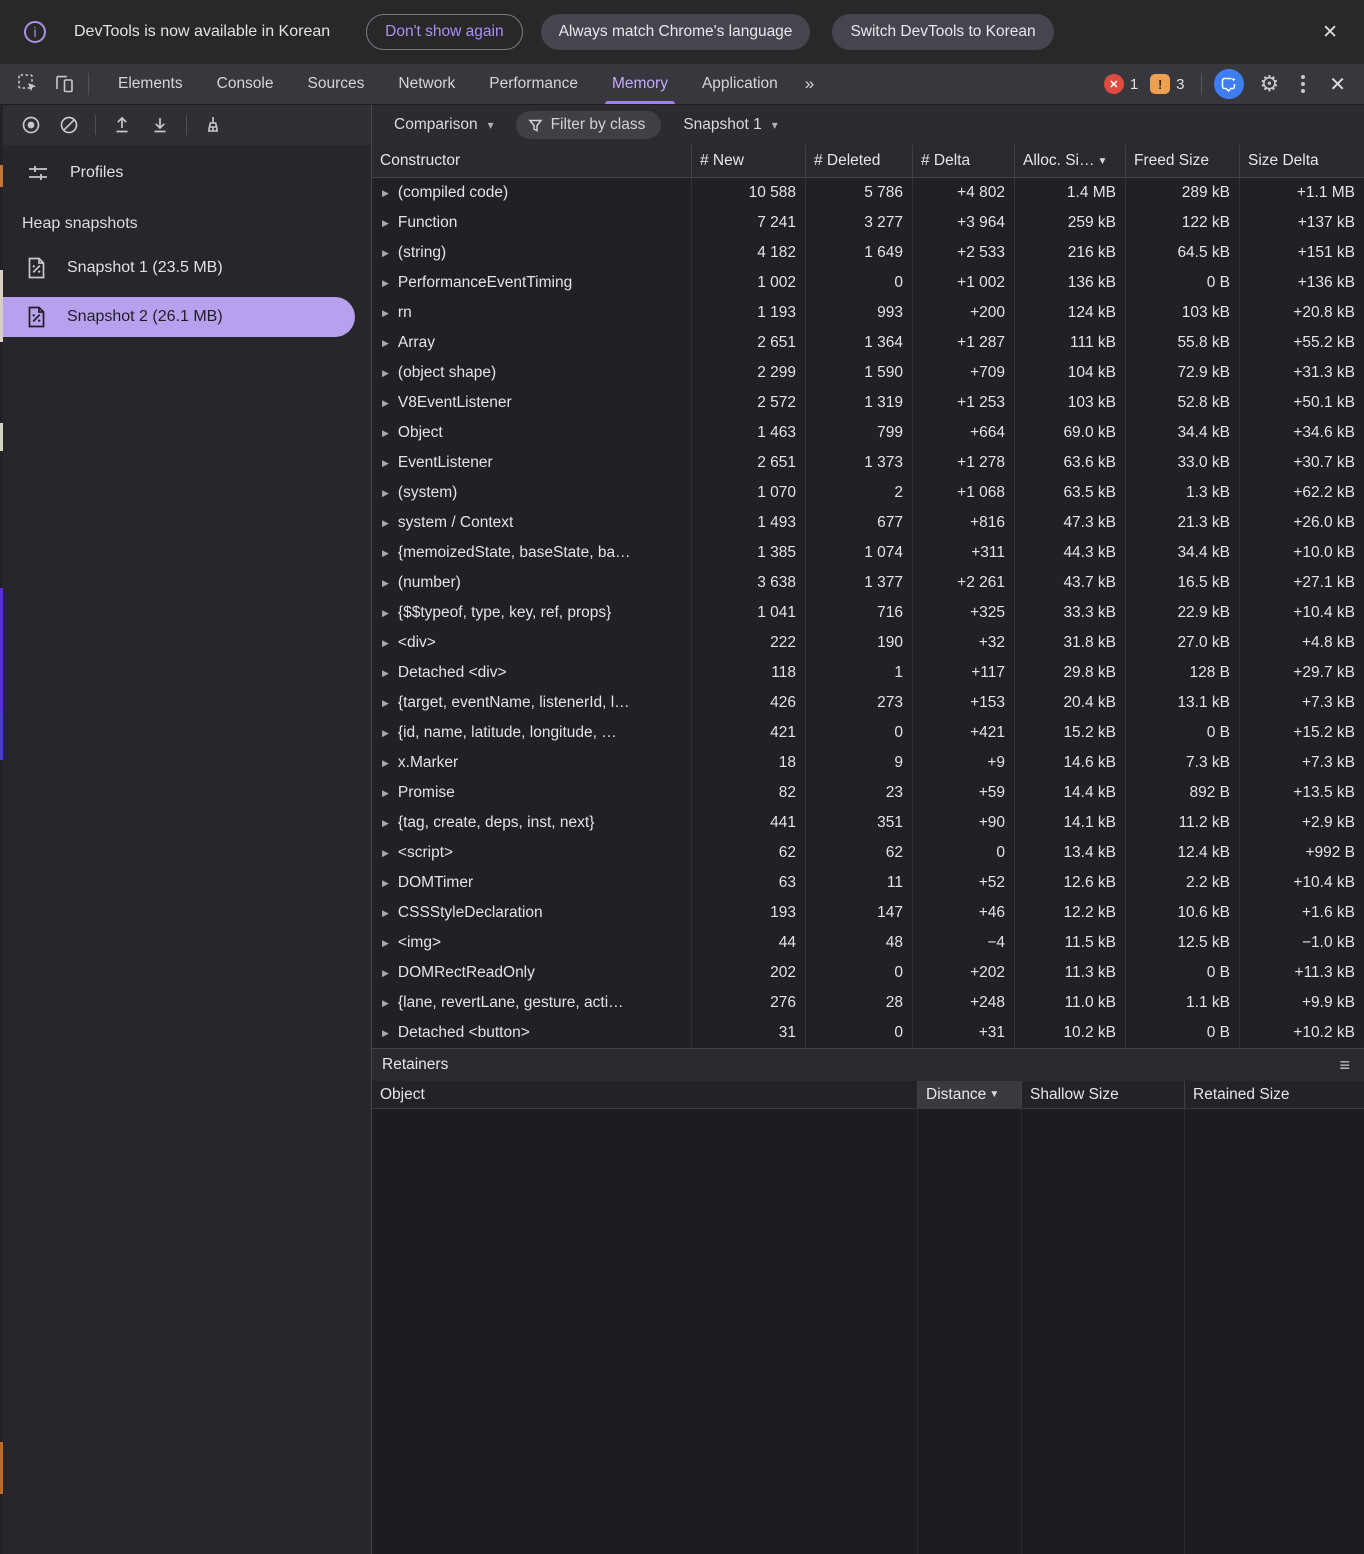 The height and width of the screenshot is (1554, 1364). Describe the element at coordinates (740, 84) in the screenshot. I see `tab-application: Application` at that location.